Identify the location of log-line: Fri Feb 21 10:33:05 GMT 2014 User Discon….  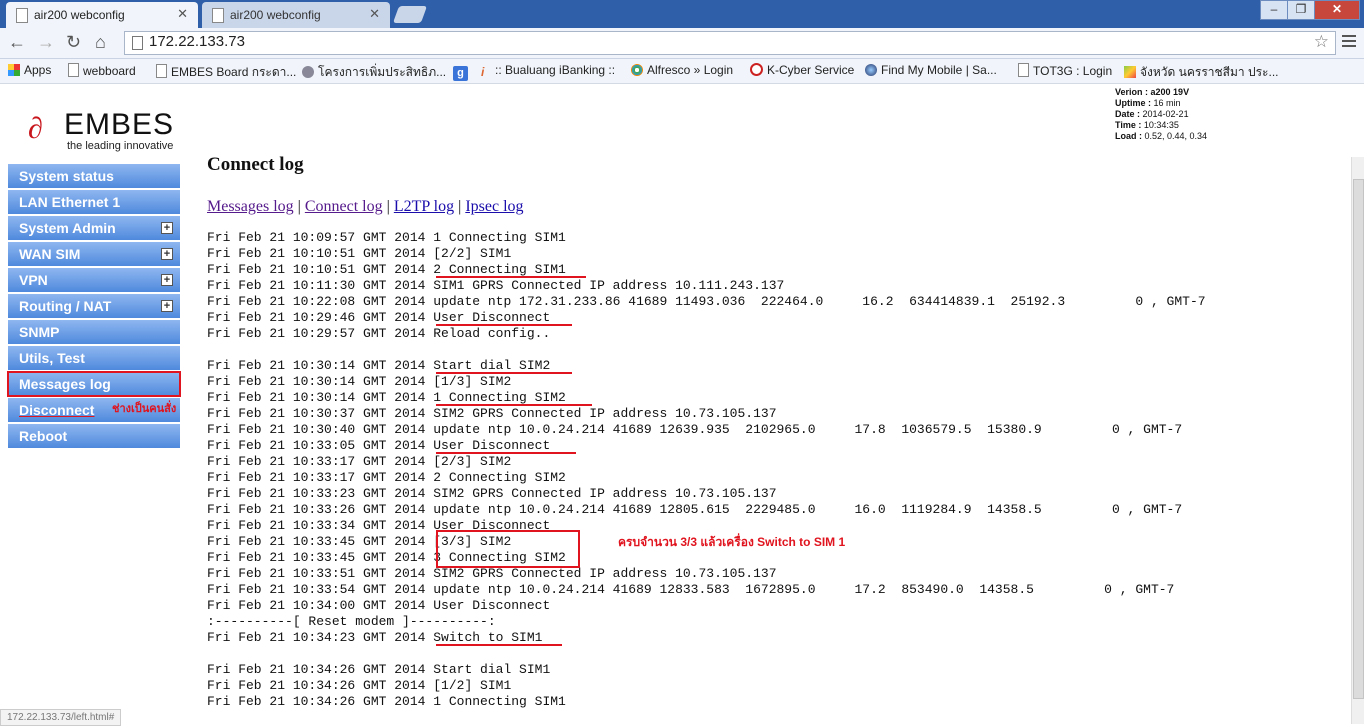
(379, 445).